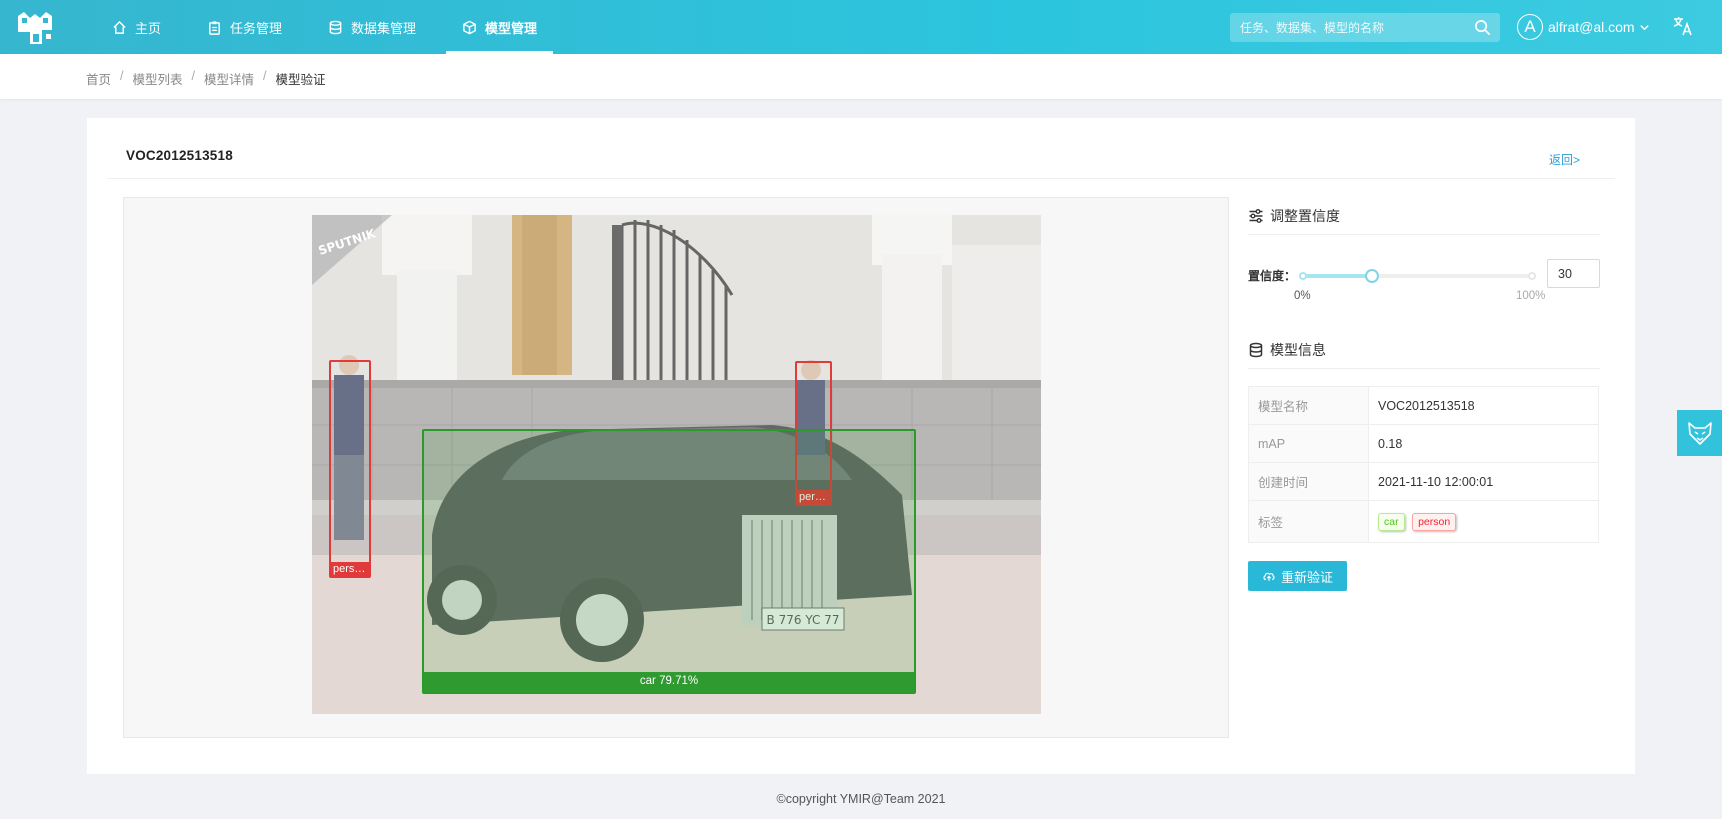 Image resolution: width=1722 pixels, height=819 pixels. I want to click on global-search, so click(1365, 27).